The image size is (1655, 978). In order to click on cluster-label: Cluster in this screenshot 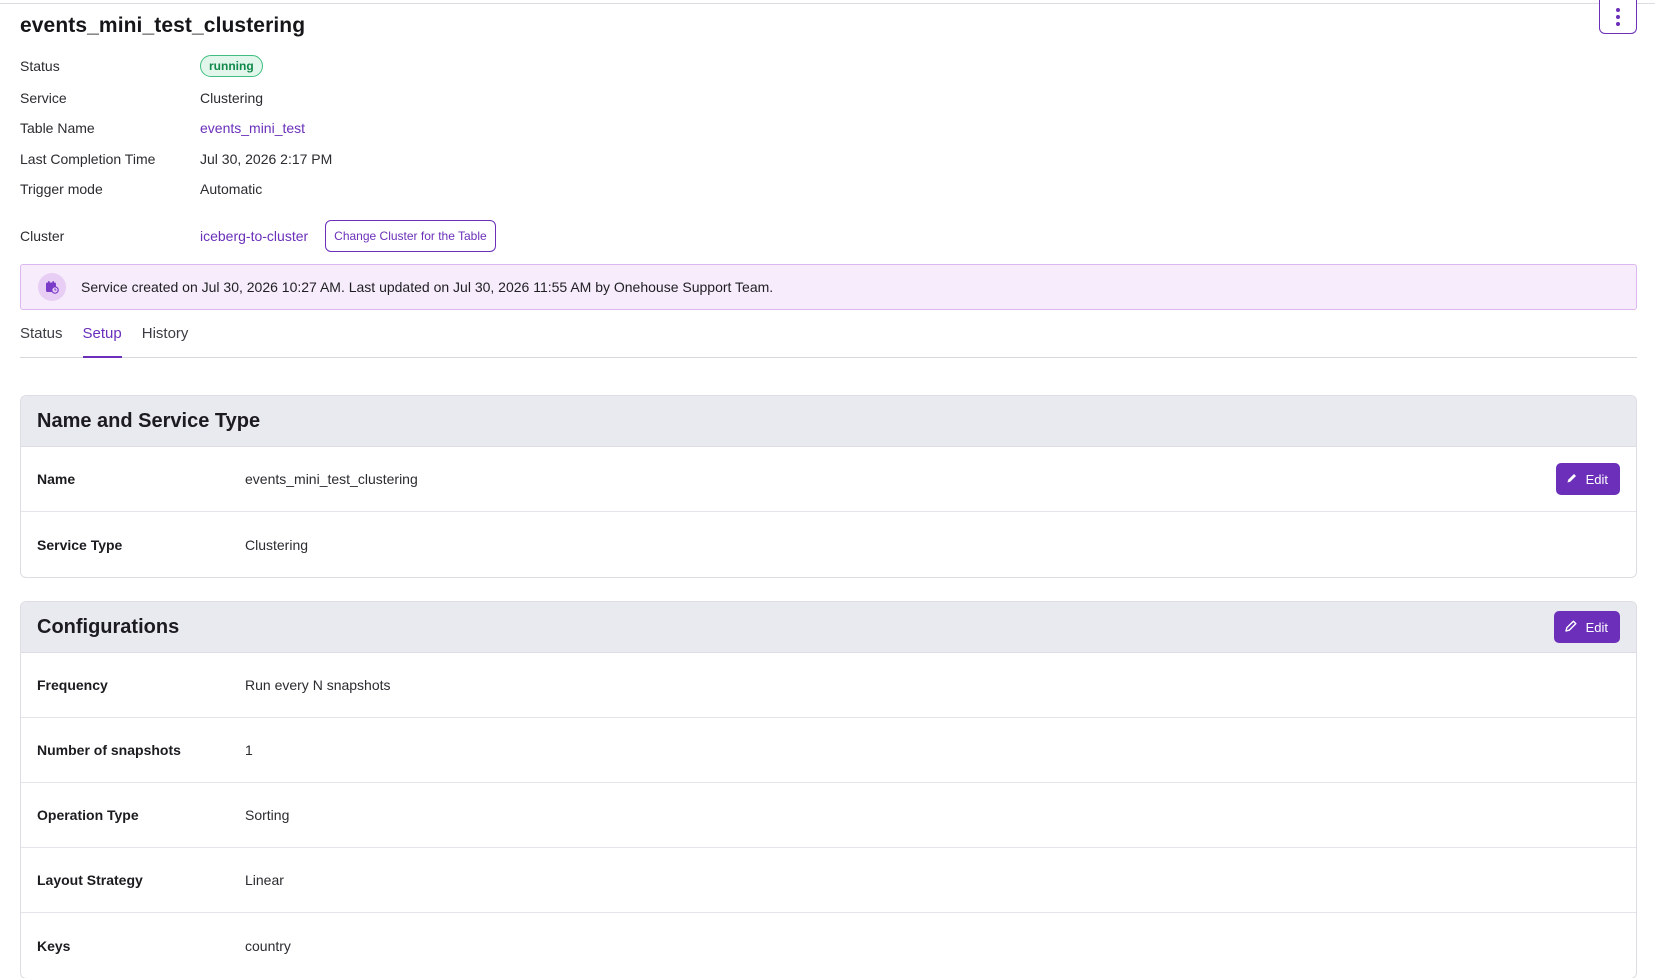, I will do `click(42, 236)`.